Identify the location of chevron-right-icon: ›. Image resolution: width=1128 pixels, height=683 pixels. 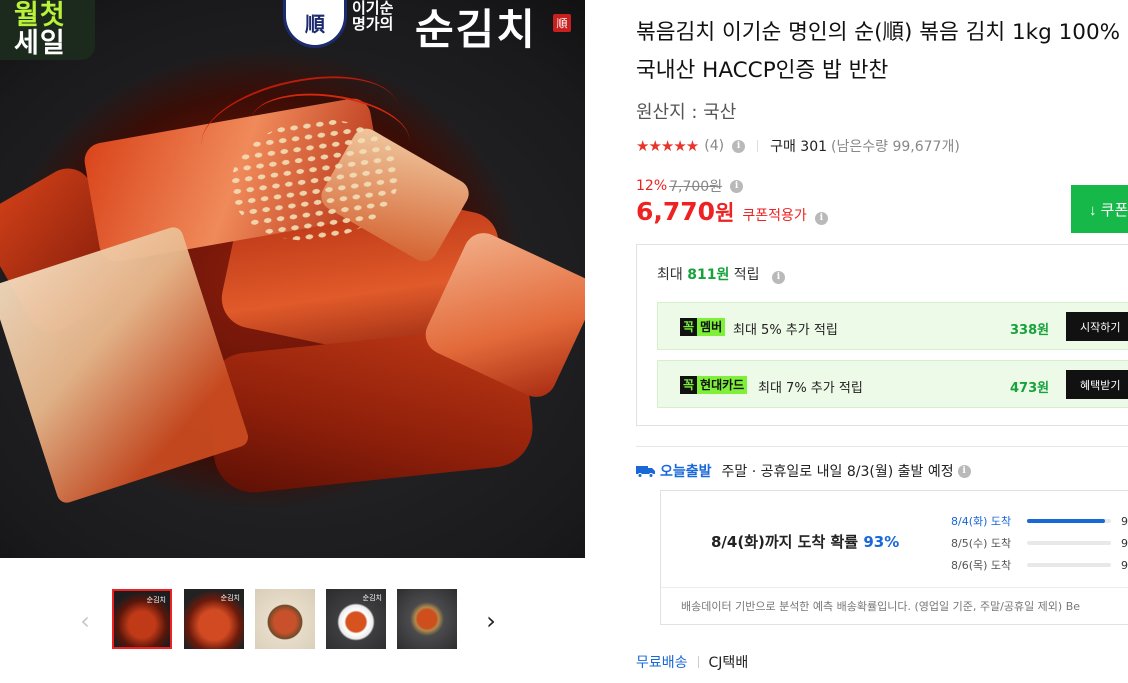
(491, 621).